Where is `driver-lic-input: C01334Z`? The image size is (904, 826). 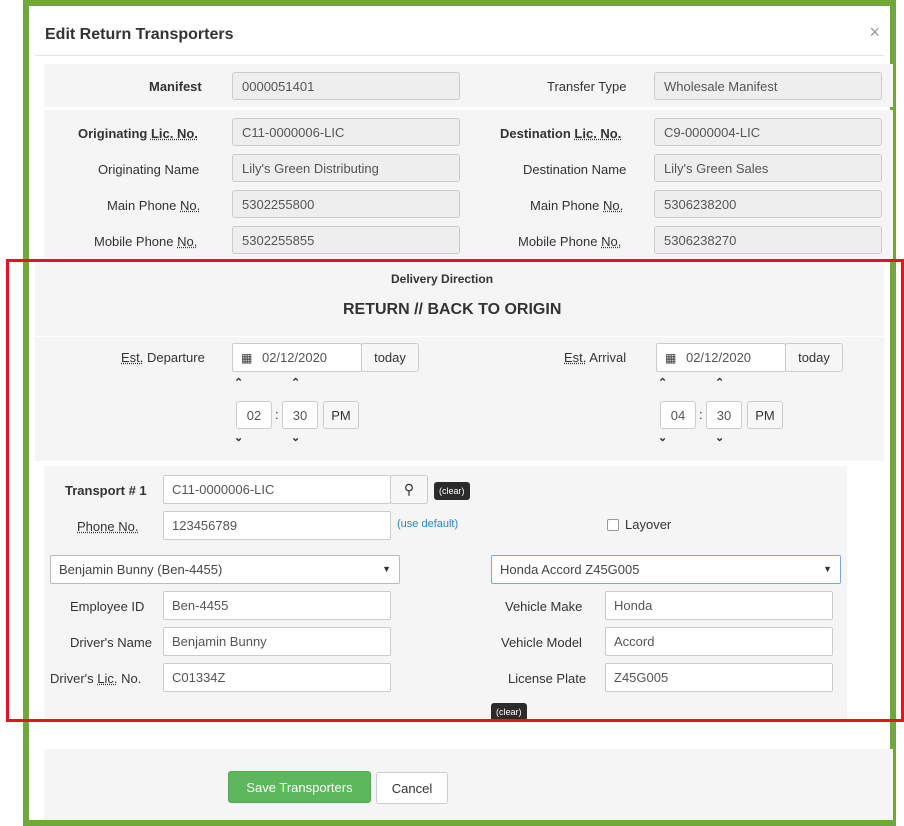 driver-lic-input: C01334Z is located at coordinates (277, 677).